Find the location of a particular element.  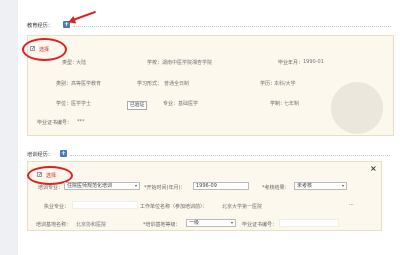

training-major-select: 住院医师规范化培训 ▾ is located at coordinates (102, 186).